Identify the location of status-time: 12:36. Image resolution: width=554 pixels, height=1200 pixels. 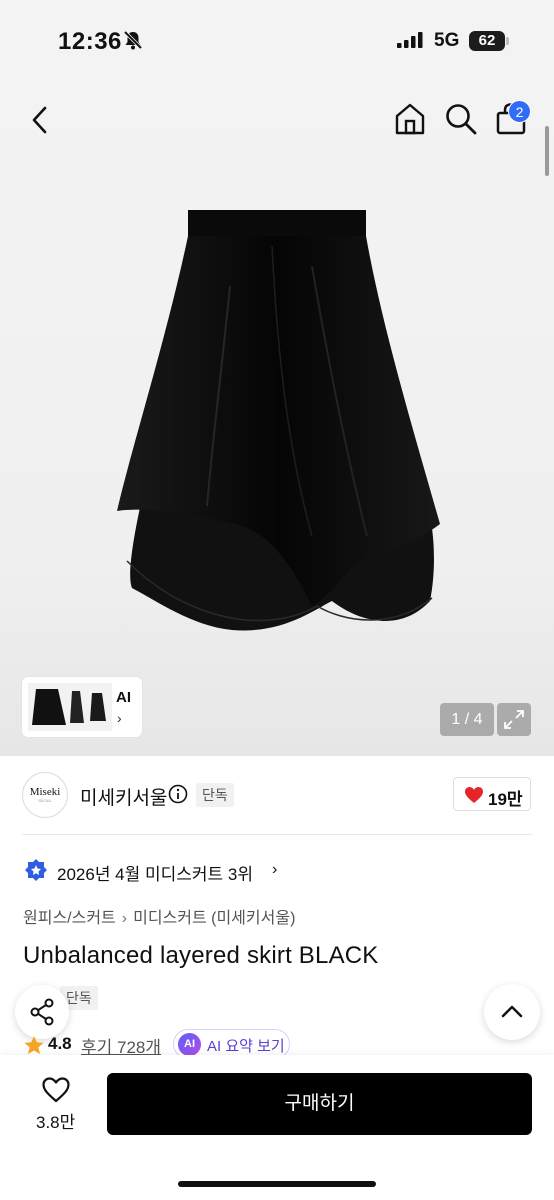
(90, 41).